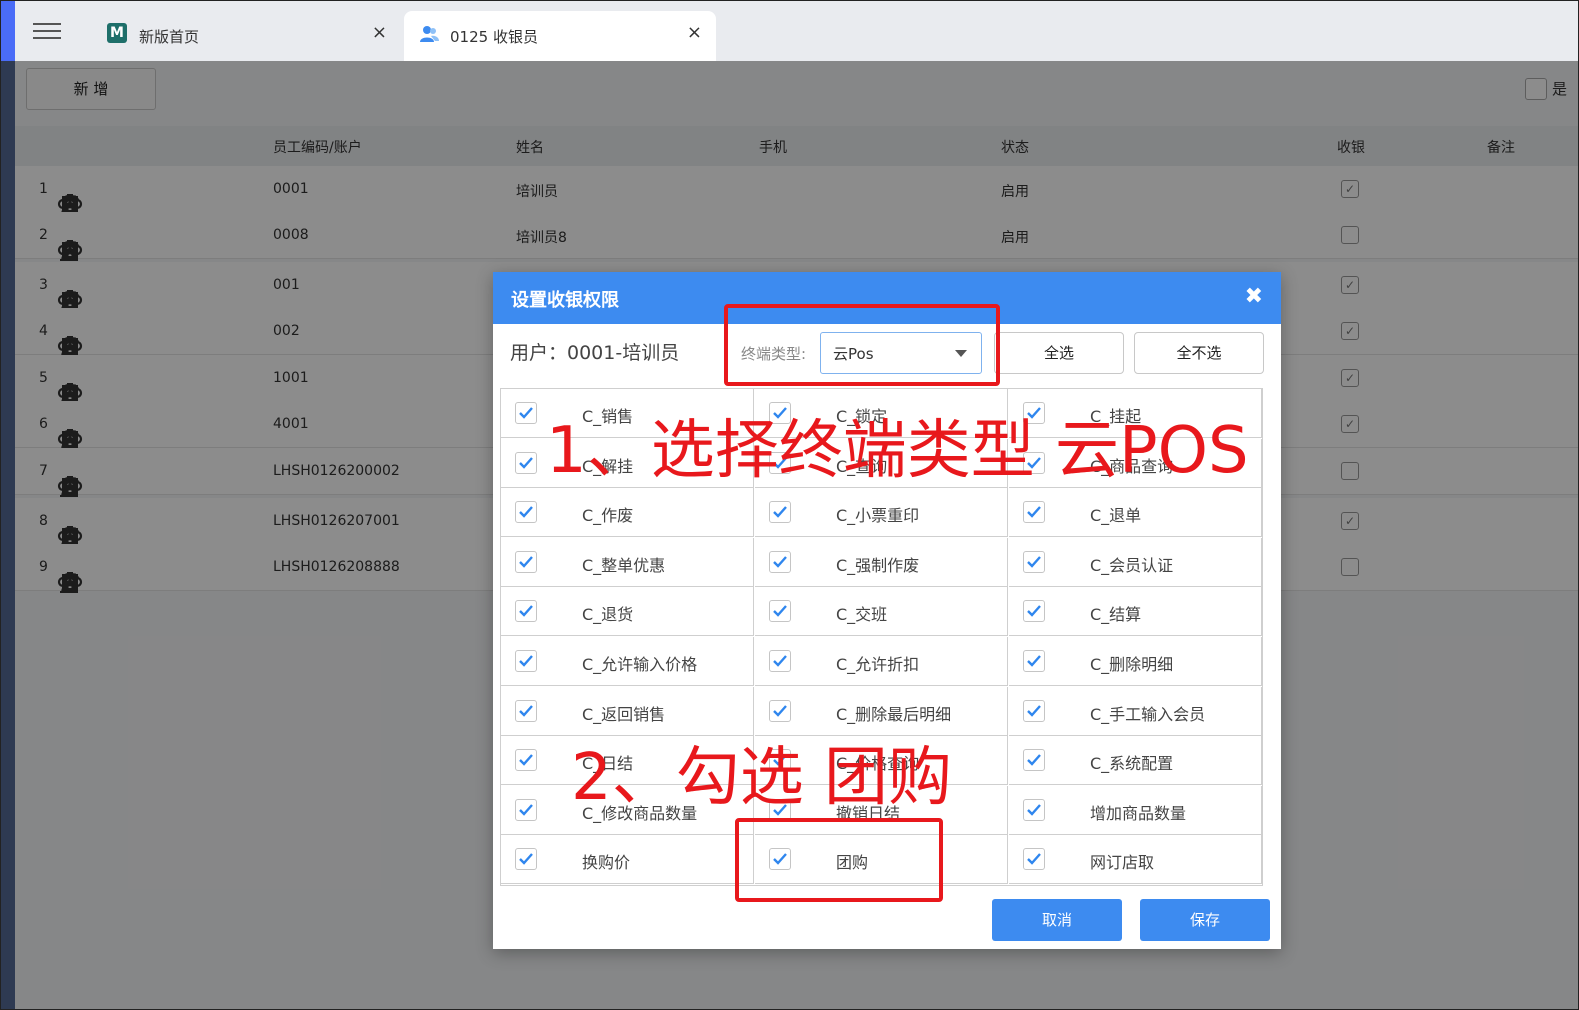 The height and width of the screenshot is (1010, 1579). I want to click on permission-item: C_删除明细, so click(1135, 661).